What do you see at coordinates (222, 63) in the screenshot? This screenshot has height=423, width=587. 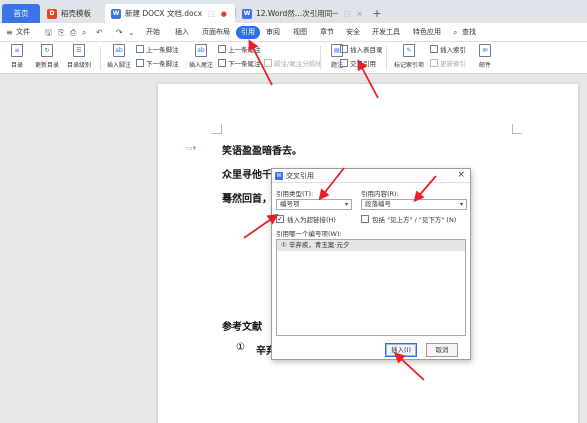 I see `next-endnote-icon` at bounding box center [222, 63].